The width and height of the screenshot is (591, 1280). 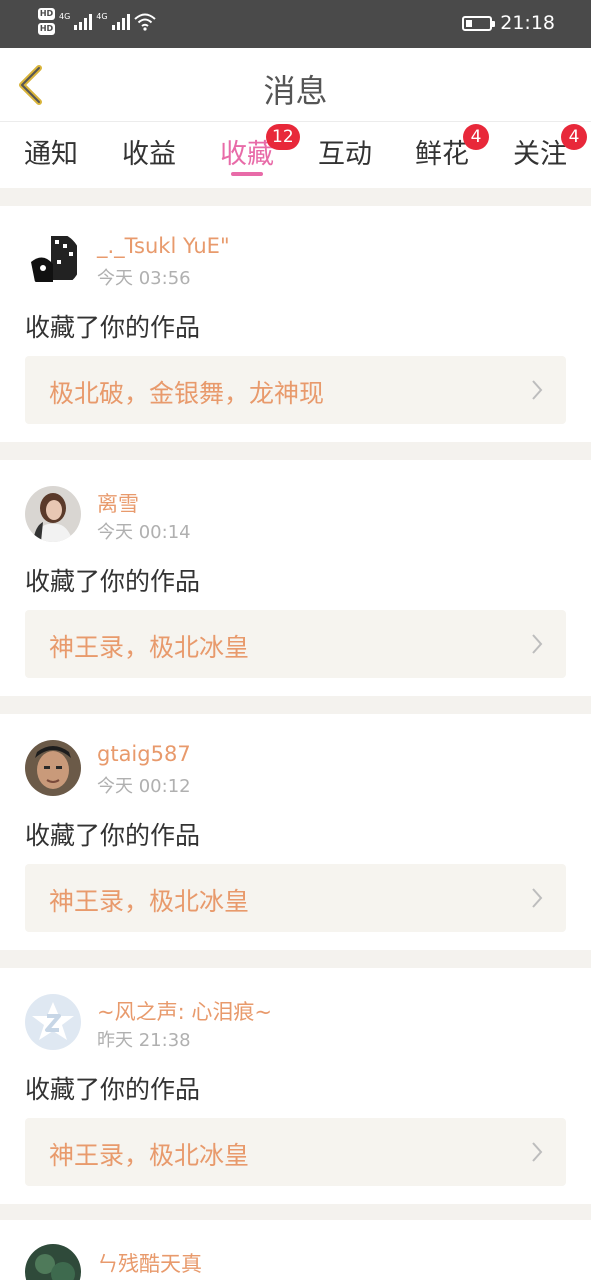 What do you see at coordinates (149, 1263) in the screenshot?
I see `user-name: ㄣ残酷天真` at bounding box center [149, 1263].